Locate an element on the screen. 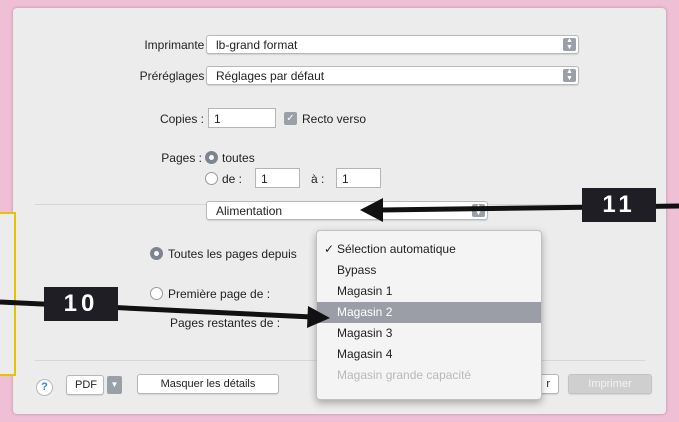 This screenshot has width=679, height=422. annotation-tag-10: 10 is located at coordinates (81, 304).